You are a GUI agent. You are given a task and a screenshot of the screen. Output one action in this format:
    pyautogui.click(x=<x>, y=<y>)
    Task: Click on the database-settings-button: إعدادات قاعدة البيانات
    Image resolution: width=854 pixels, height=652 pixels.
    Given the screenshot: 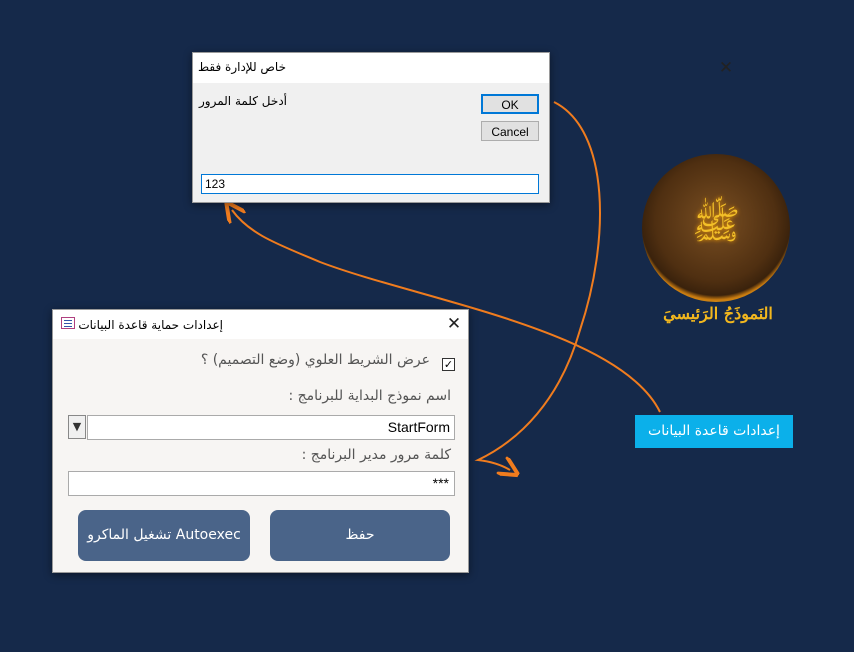 What is the action you would take?
    pyautogui.click(x=714, y=431)
    